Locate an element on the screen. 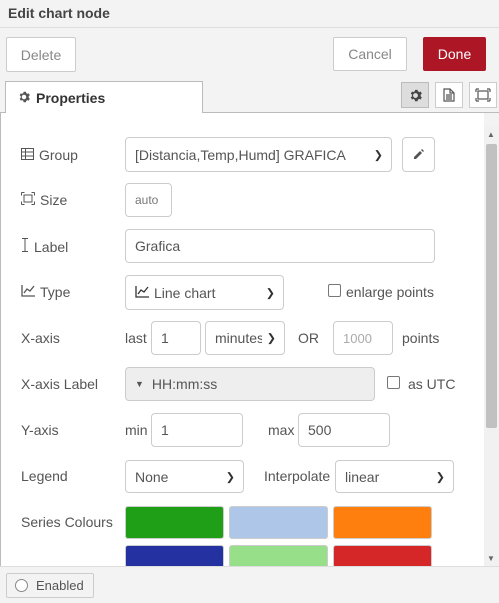 Image resolution: width=499 pixels, height=603 pixels. cancel-button: Cancel is located at coordinates (370, 54).